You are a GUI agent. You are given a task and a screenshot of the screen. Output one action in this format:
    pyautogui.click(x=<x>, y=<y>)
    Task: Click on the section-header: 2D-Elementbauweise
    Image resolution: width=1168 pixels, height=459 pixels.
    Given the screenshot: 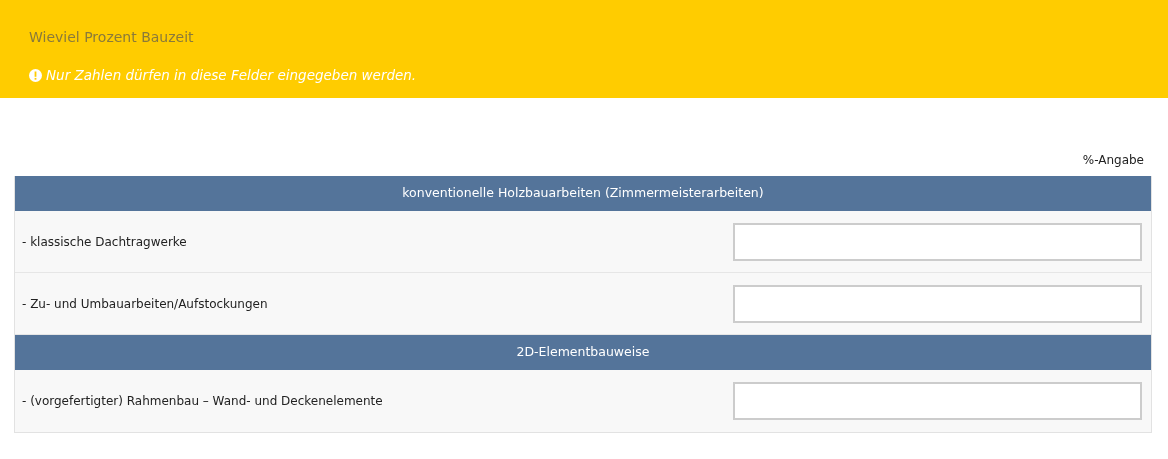 What is the action you would take?
    pyautogui.click(x=583, y=352)
    